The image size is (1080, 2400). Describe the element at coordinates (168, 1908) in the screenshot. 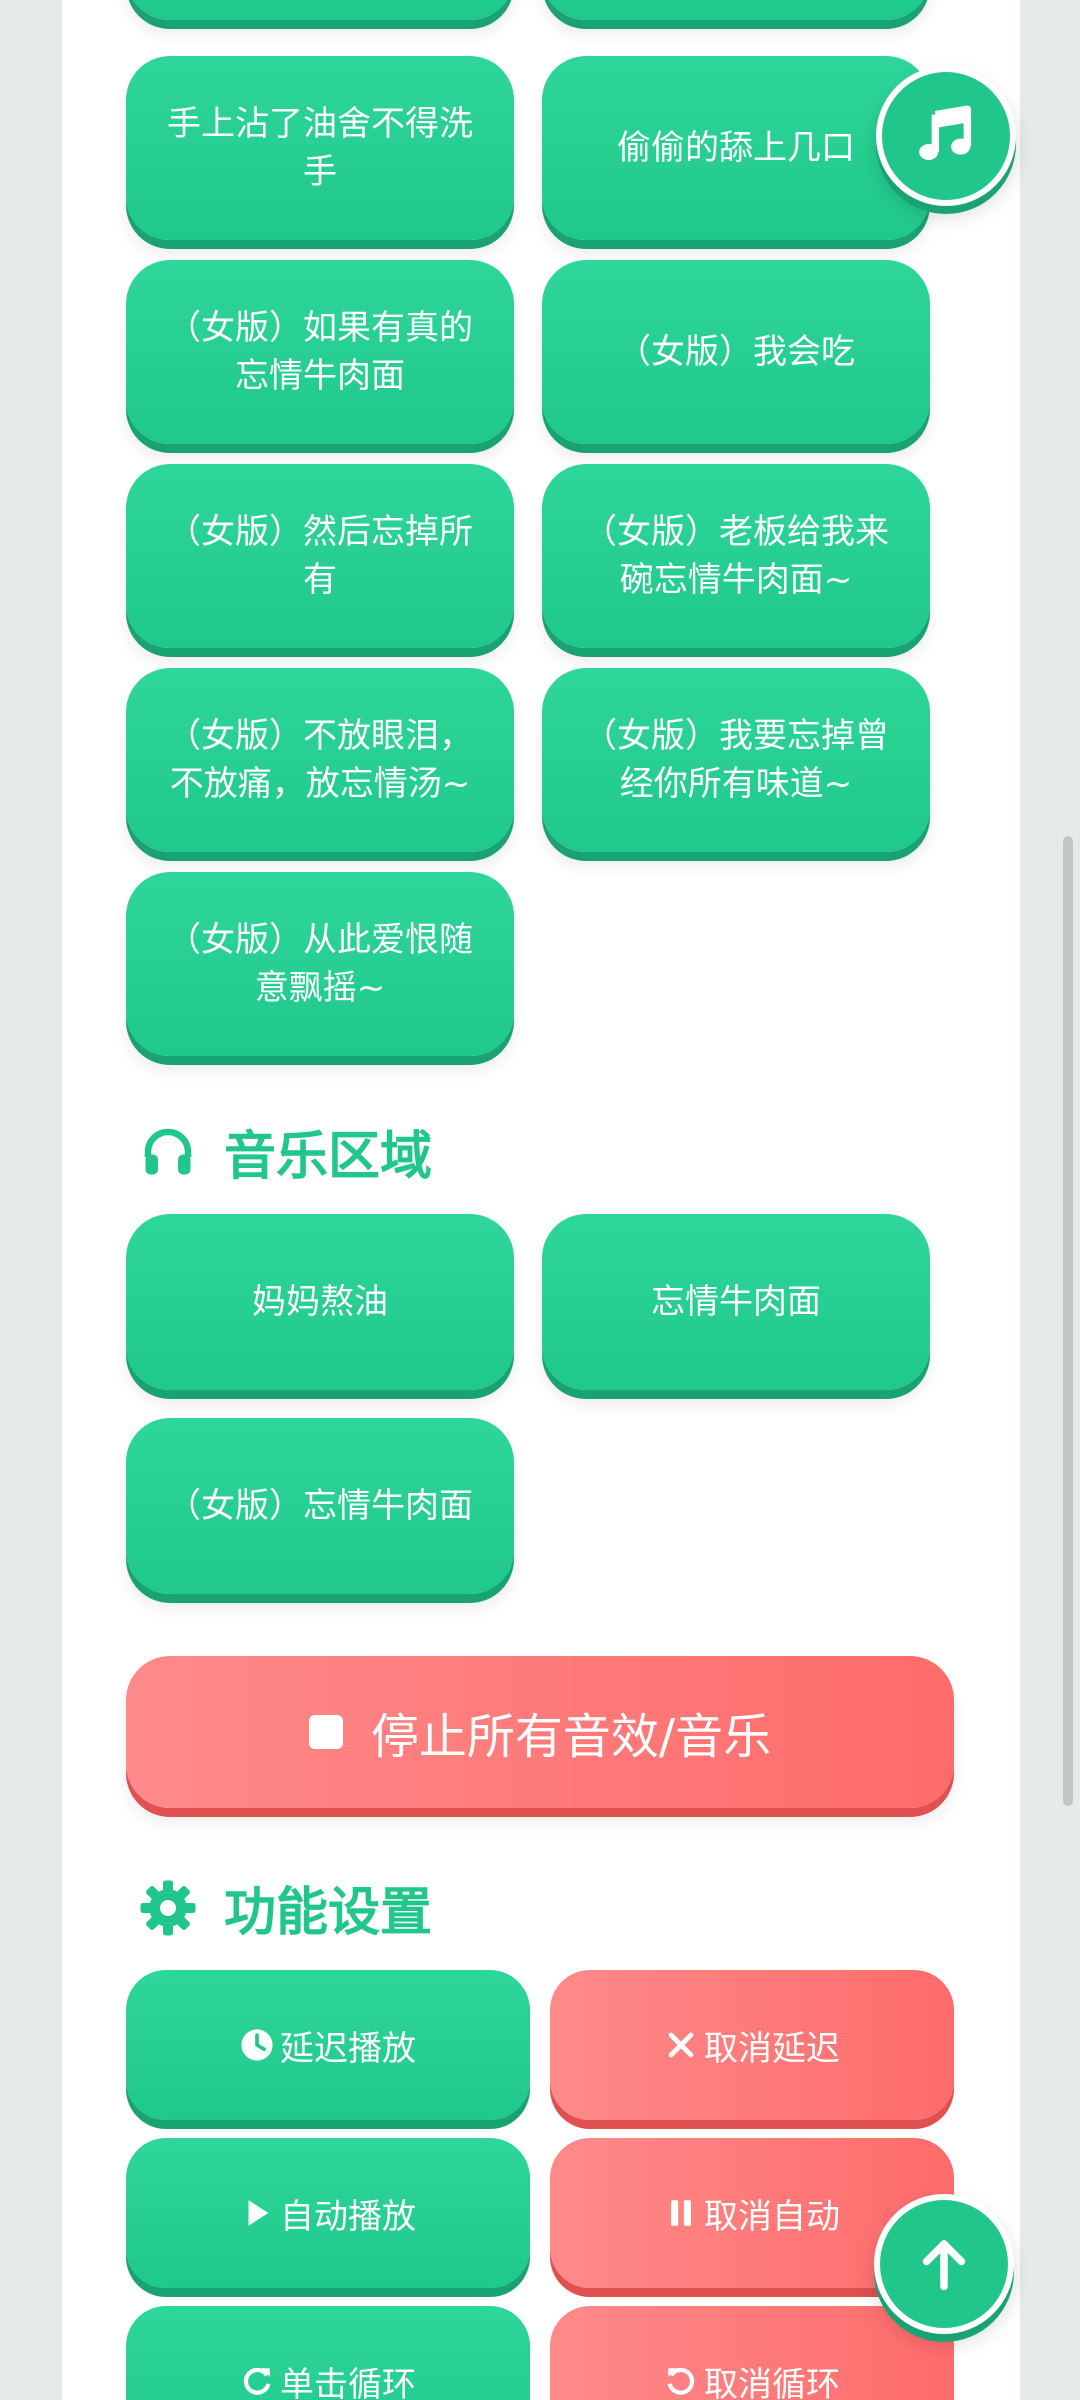

I see `gear-icon` at that location.